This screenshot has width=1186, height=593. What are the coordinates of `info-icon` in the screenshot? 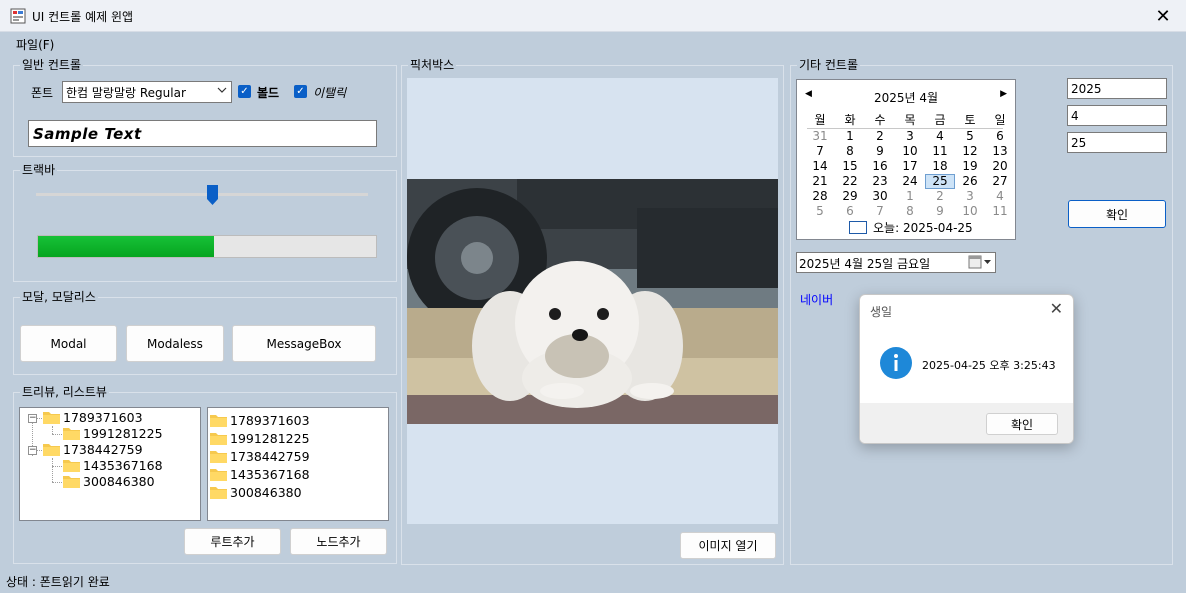 It's located at (896, 363).